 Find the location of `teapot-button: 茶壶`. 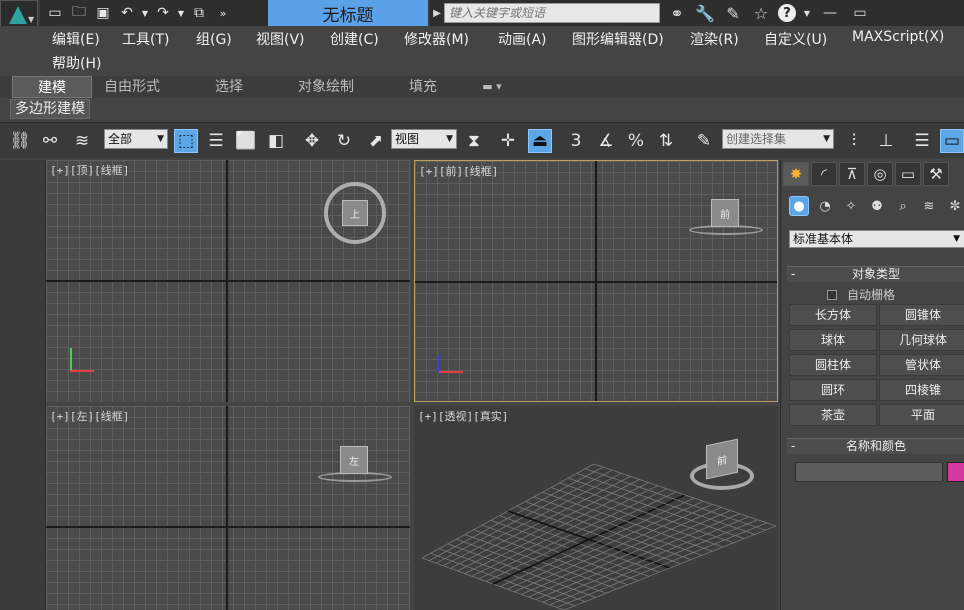

teapot-button: 茶壶 is located at coordinates (833, 415).